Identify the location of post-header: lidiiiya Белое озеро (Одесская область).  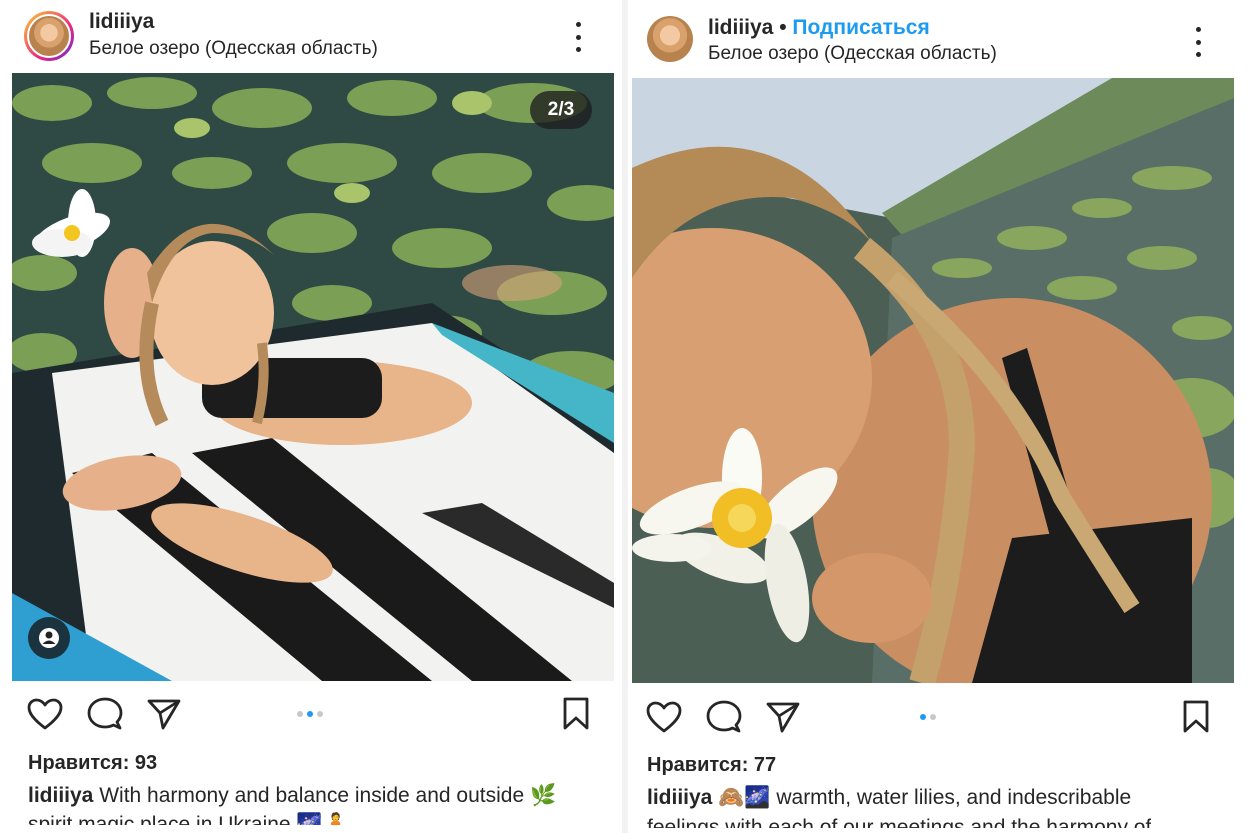
(311, 36).